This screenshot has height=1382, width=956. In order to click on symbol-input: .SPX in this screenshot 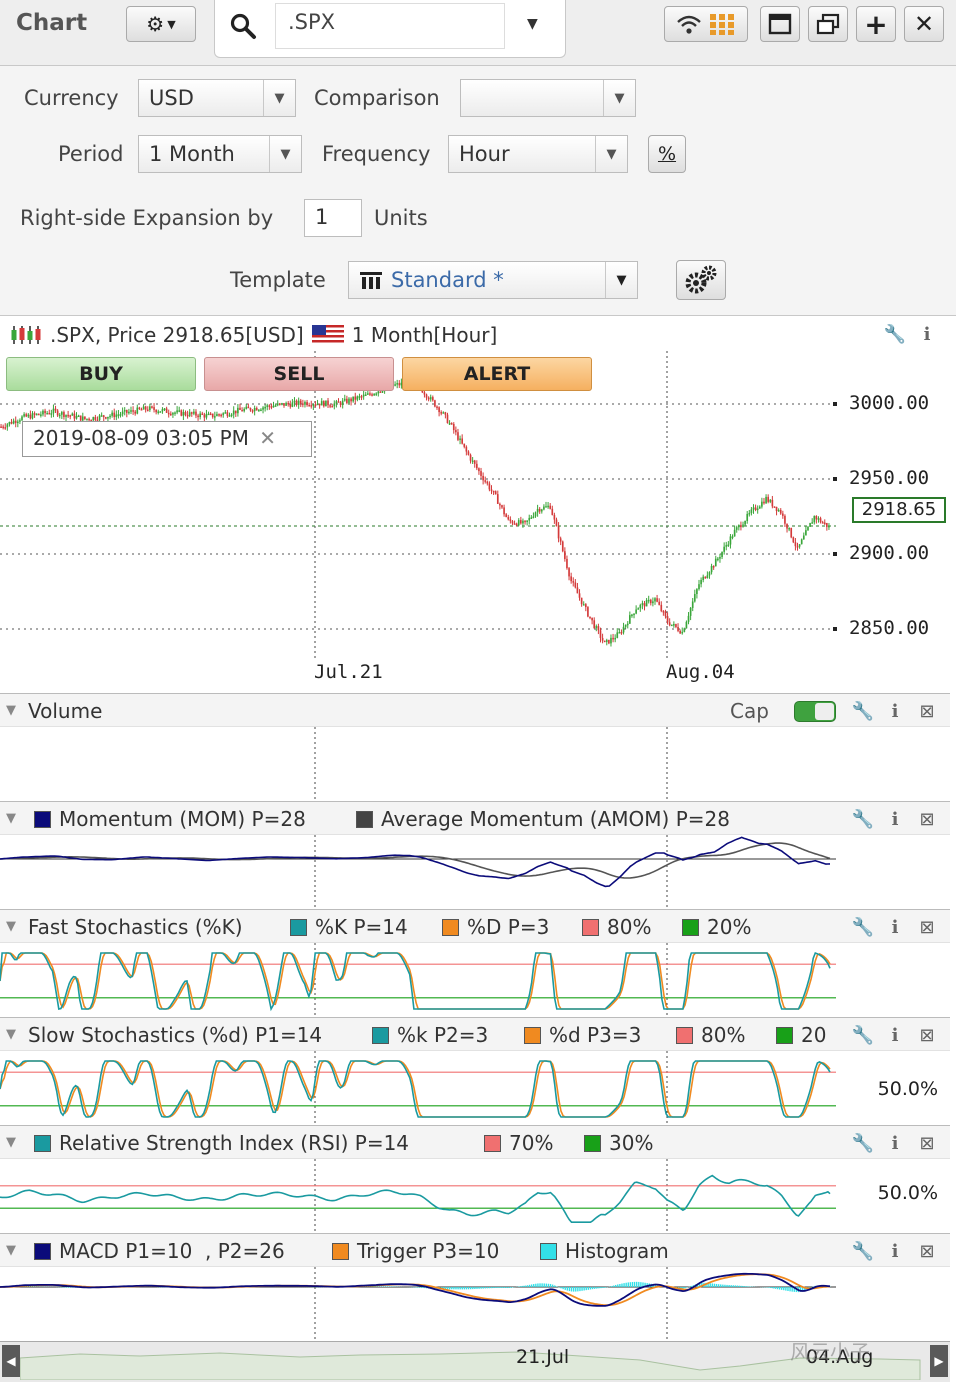, I will do `click(390, 26)`.